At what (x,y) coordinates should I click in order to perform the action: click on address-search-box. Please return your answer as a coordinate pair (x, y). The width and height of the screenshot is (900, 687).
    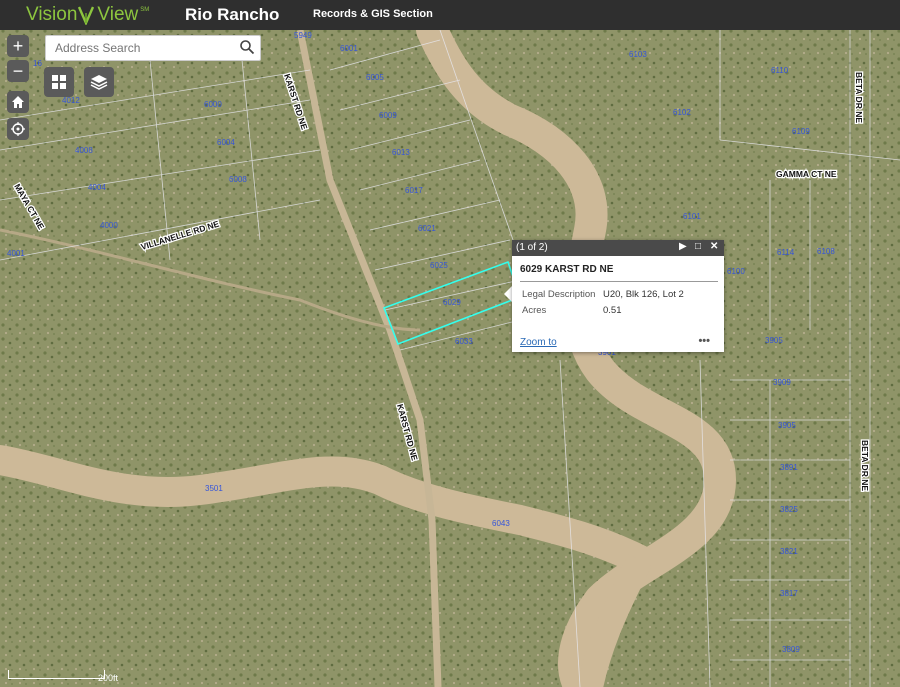
    Looking at the image, I should click on (153, 48).